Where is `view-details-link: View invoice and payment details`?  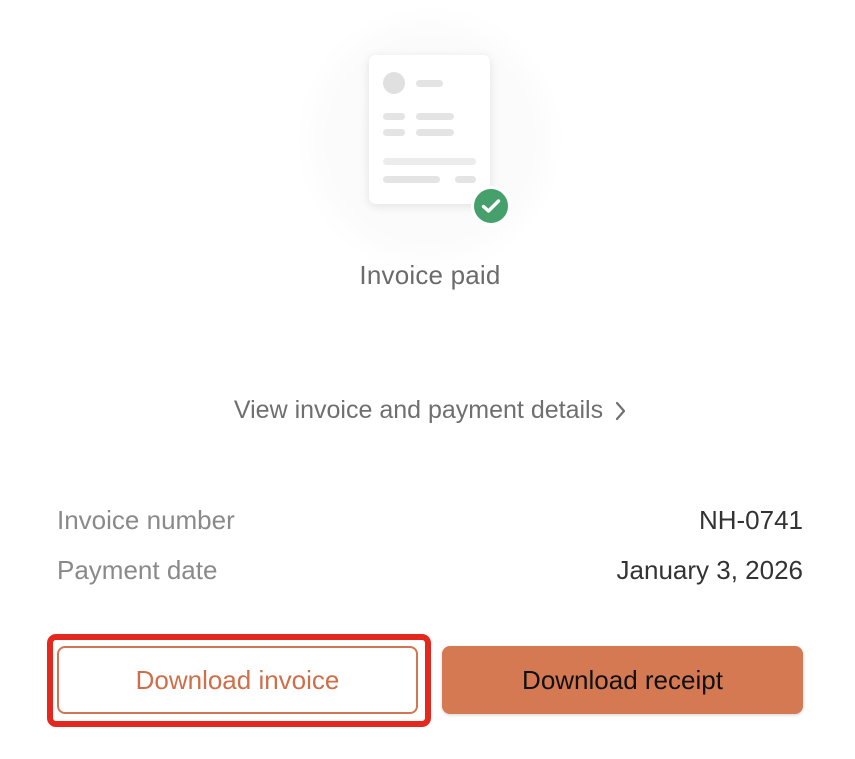 view-details-link: View invoice and payment details is located at coordinates (427, 410).